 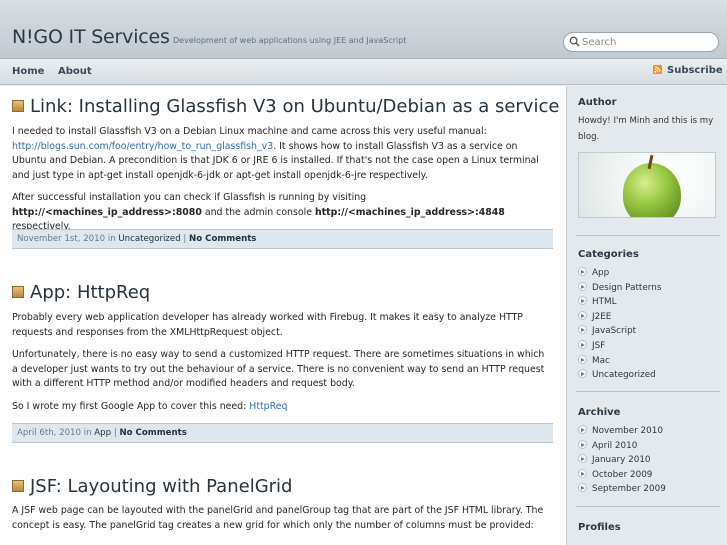 What do you see at coordinates (619, 317) in the screenshot?
I see `category-item: J2EE` at bounding box center [619, 317].